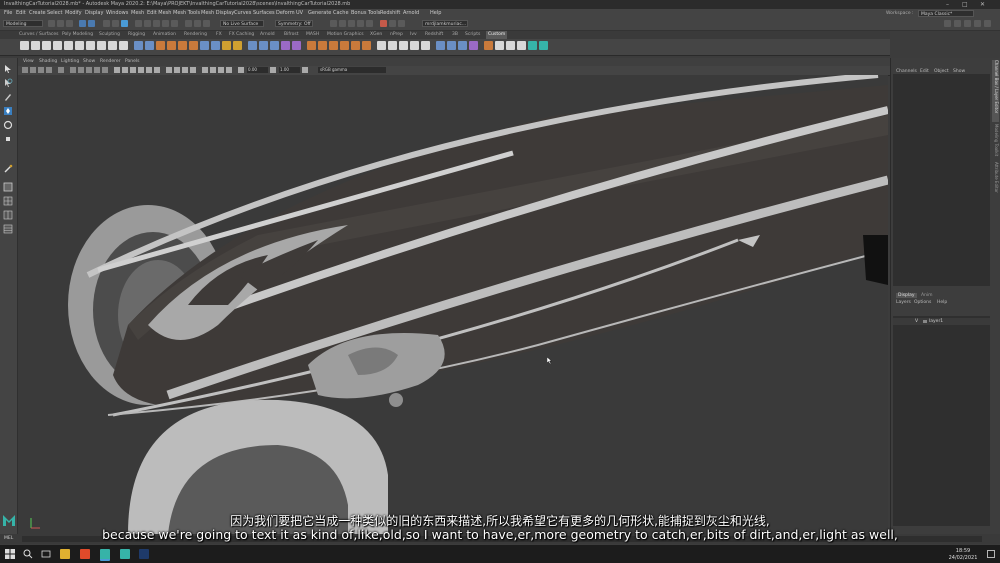  I want to click on hypershade-icon, so click(369, 23).